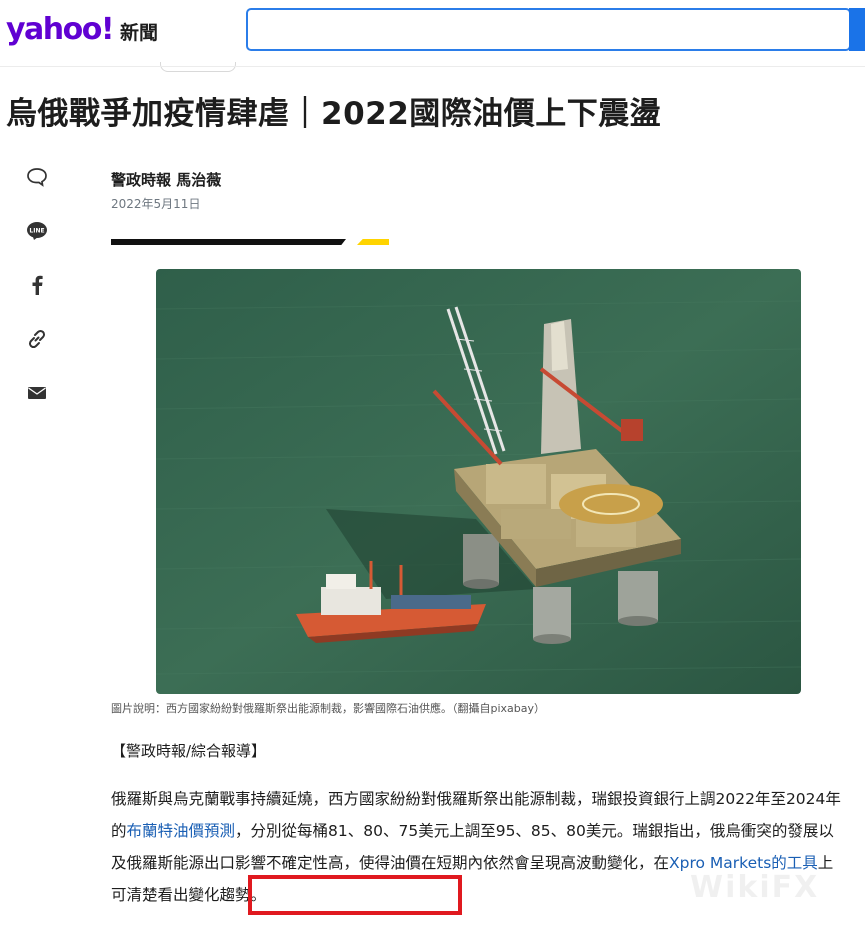  Describe the element at coordinates (189, 751) in the screenshot. I see `source-tag: 【警政時報/綜合報導】` at that location.